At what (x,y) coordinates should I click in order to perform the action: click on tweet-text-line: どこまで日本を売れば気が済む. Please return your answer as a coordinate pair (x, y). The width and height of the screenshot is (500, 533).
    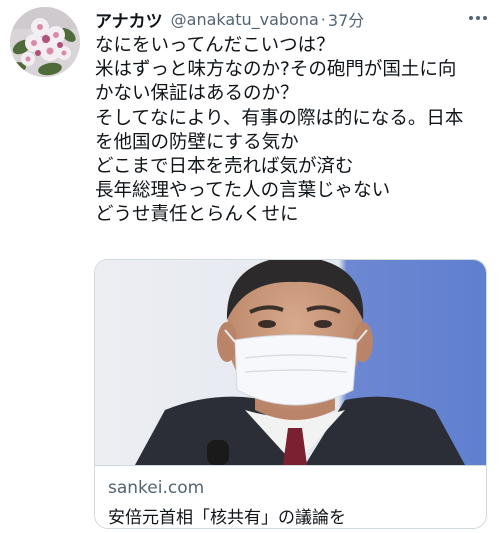
    Looking at the image, I should click on (224, 167).